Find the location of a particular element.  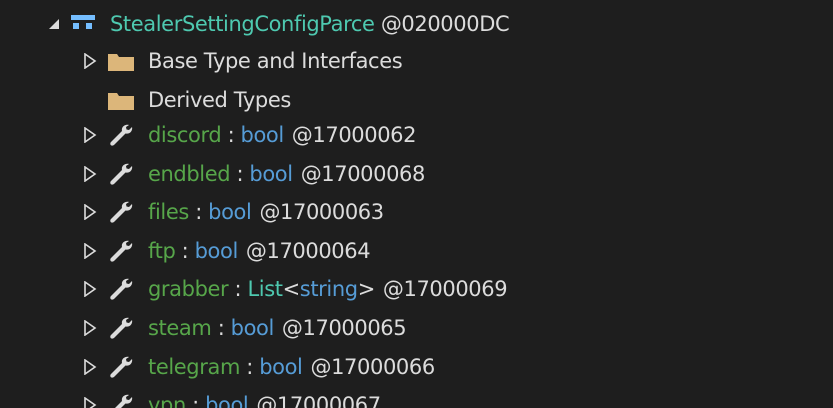

property-token: @17000064 is located at coordinates (308, 250).